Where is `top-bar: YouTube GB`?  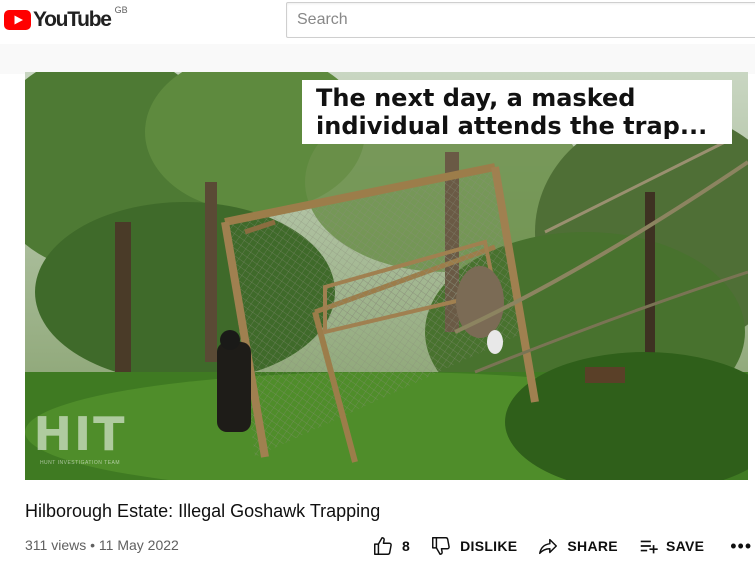 top-bar: YouTube GB is located at coordinates (377, 22).